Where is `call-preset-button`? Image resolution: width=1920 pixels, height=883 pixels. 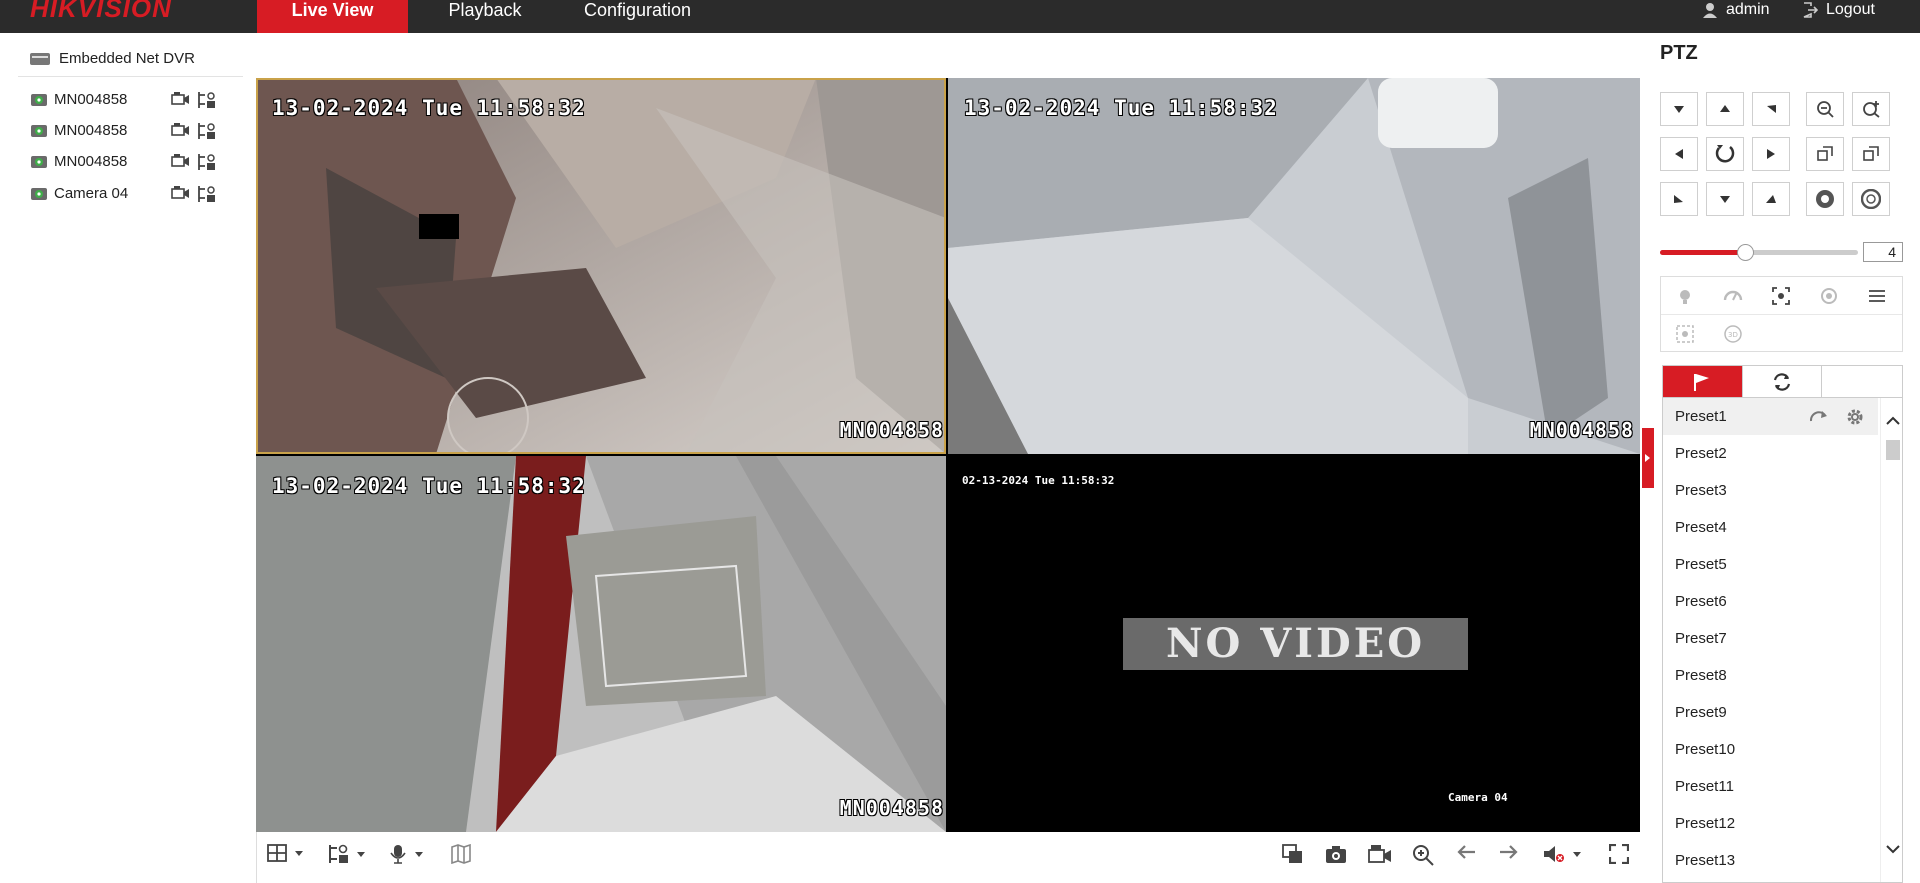
call-preset-button is located at coordinates (1819, 416).